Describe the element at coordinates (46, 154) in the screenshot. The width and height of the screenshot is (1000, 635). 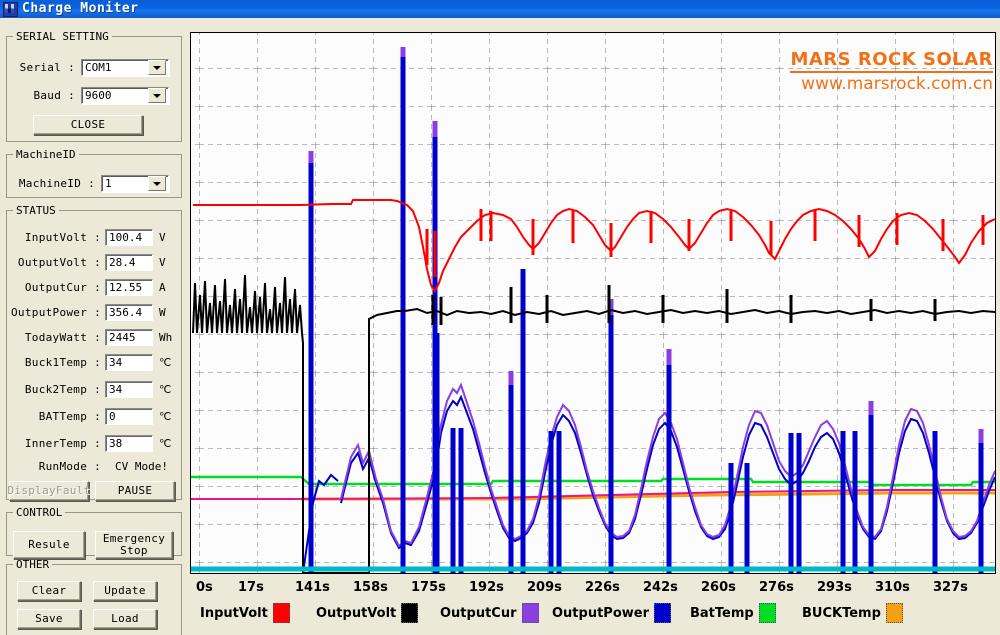
I see `machine-id-legend: MachineID` at that location.